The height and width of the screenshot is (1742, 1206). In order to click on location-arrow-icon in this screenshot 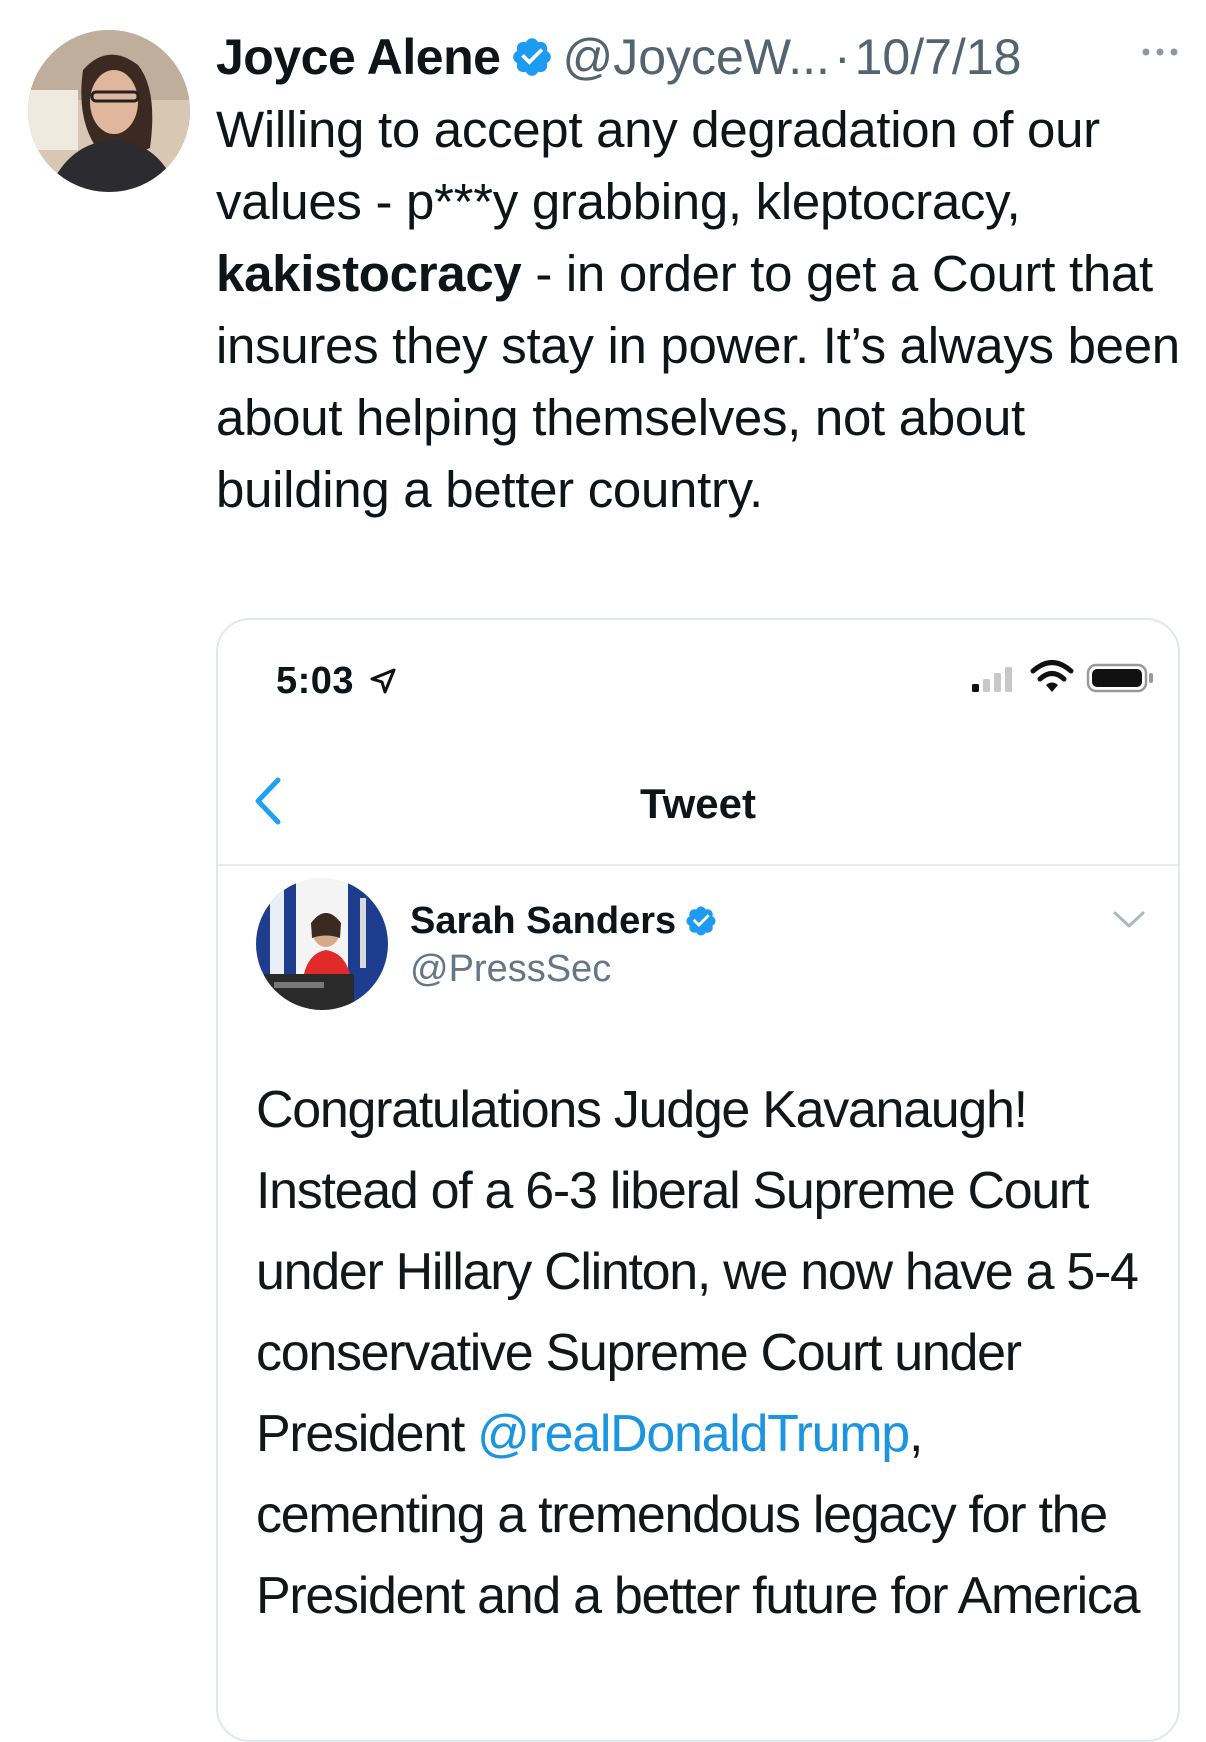, I will do `click(383, 681)`.